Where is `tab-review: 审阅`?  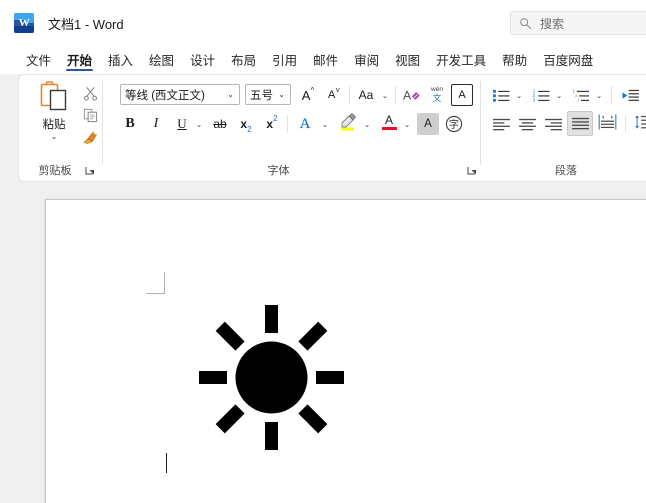 tab-review: 审阅 is located at coordinates (366, 59).